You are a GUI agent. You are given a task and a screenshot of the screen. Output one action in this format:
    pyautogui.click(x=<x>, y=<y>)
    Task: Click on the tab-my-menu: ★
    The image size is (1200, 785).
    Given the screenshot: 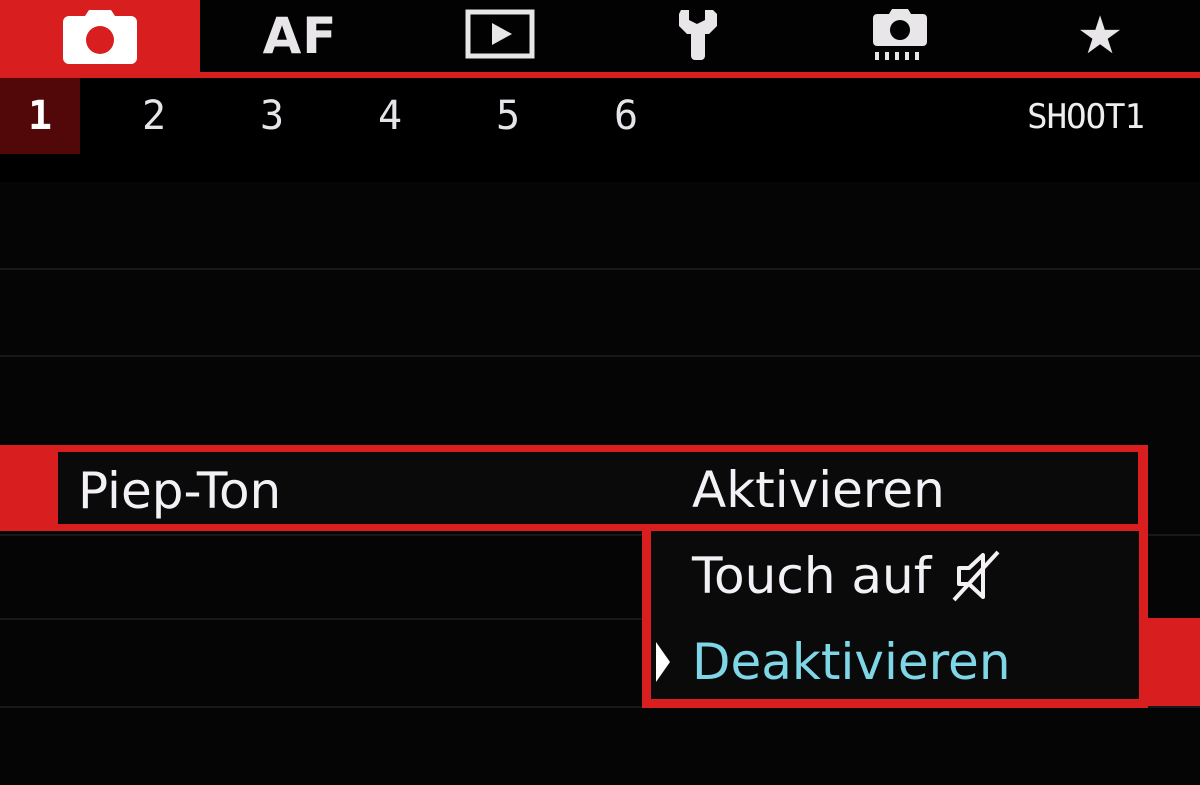 What is the action you would take?
    pyautogui.click(x=1100, y=36)
    